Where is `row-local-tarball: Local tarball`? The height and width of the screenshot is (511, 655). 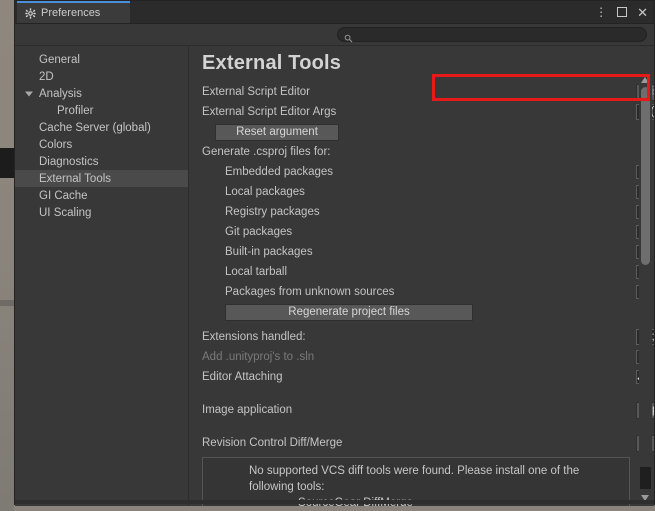 row-local-tarball: Local tarball is located at coordinates (428, 272).